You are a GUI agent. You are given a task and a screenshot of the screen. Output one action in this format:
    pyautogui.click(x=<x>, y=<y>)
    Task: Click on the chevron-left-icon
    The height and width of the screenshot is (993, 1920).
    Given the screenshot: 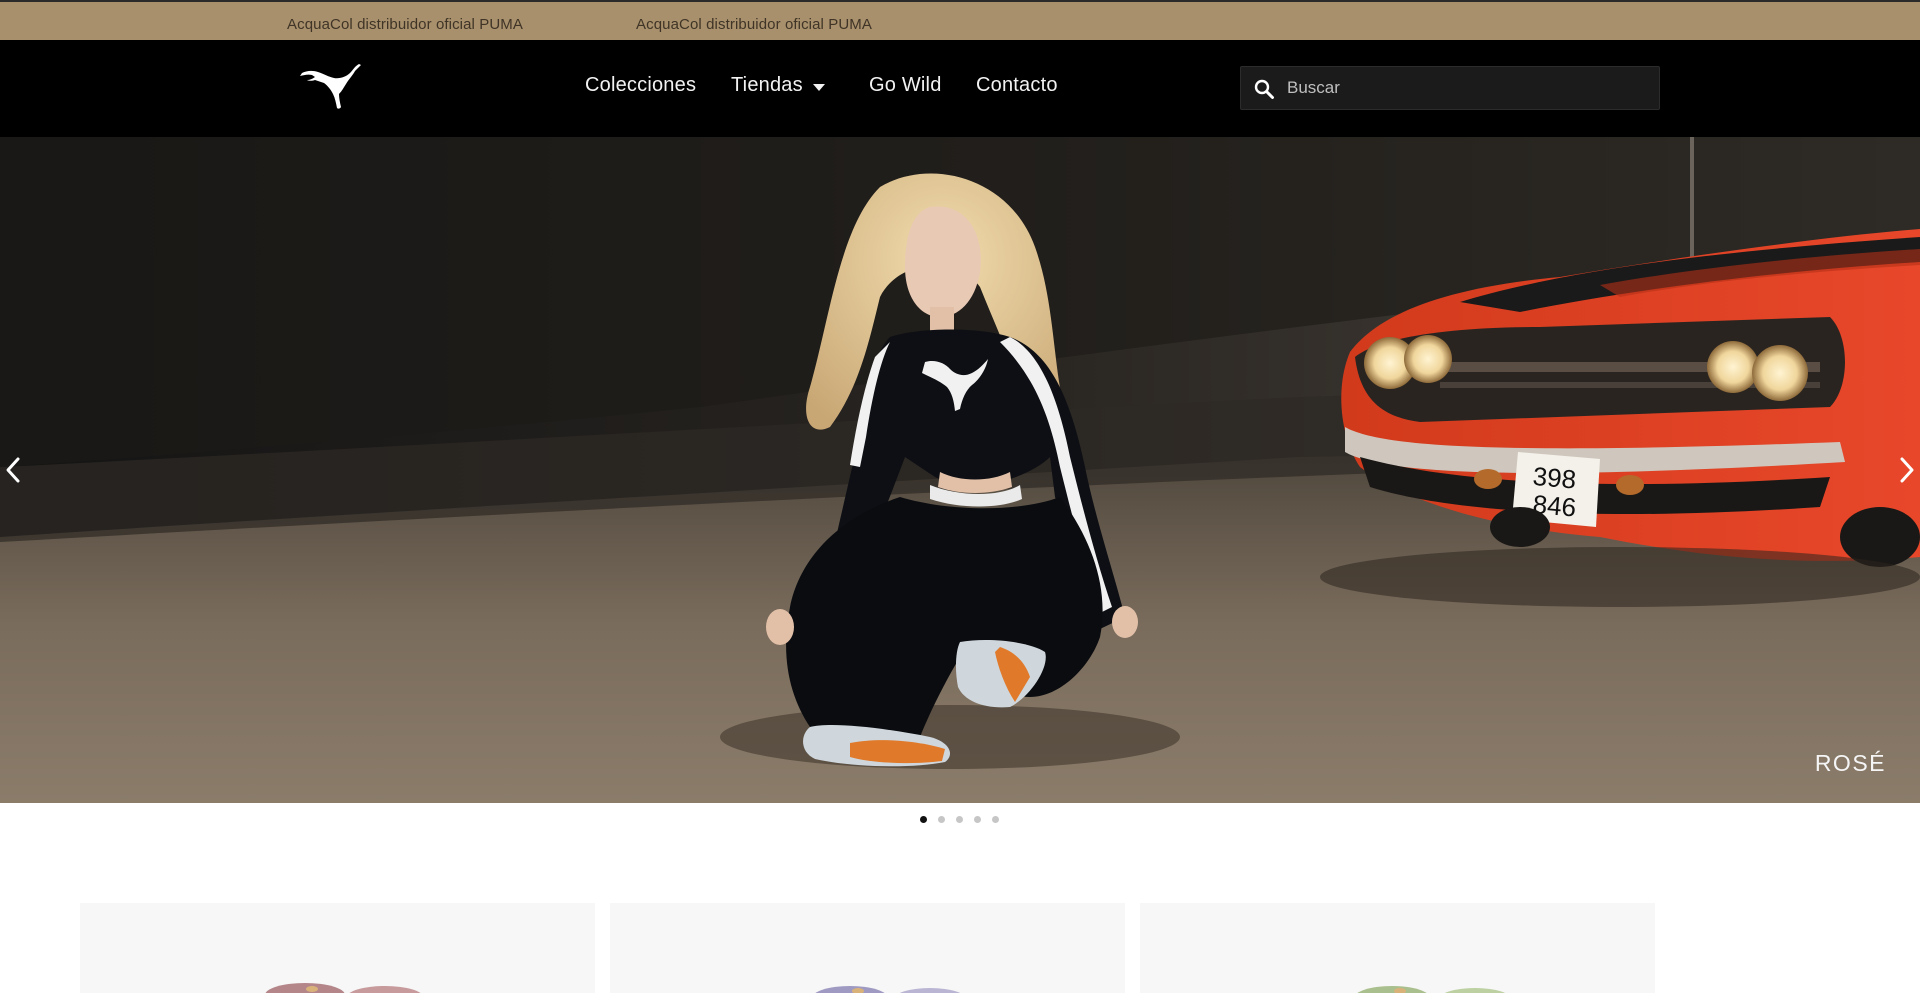 What is the action you would take?
    pyautogui.click(x=13, y=470)
    